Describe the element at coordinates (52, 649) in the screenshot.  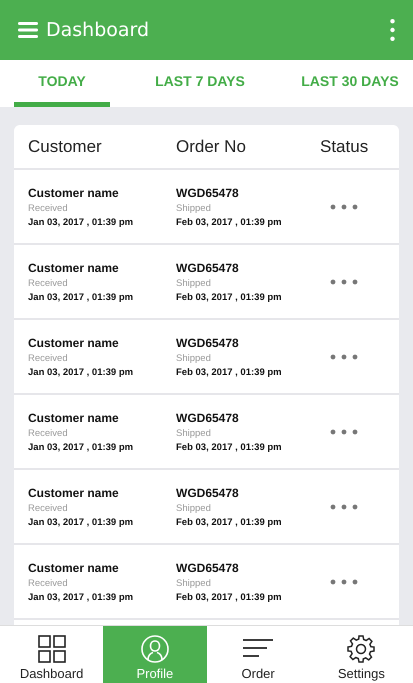
I see `grid-icon` at that location.